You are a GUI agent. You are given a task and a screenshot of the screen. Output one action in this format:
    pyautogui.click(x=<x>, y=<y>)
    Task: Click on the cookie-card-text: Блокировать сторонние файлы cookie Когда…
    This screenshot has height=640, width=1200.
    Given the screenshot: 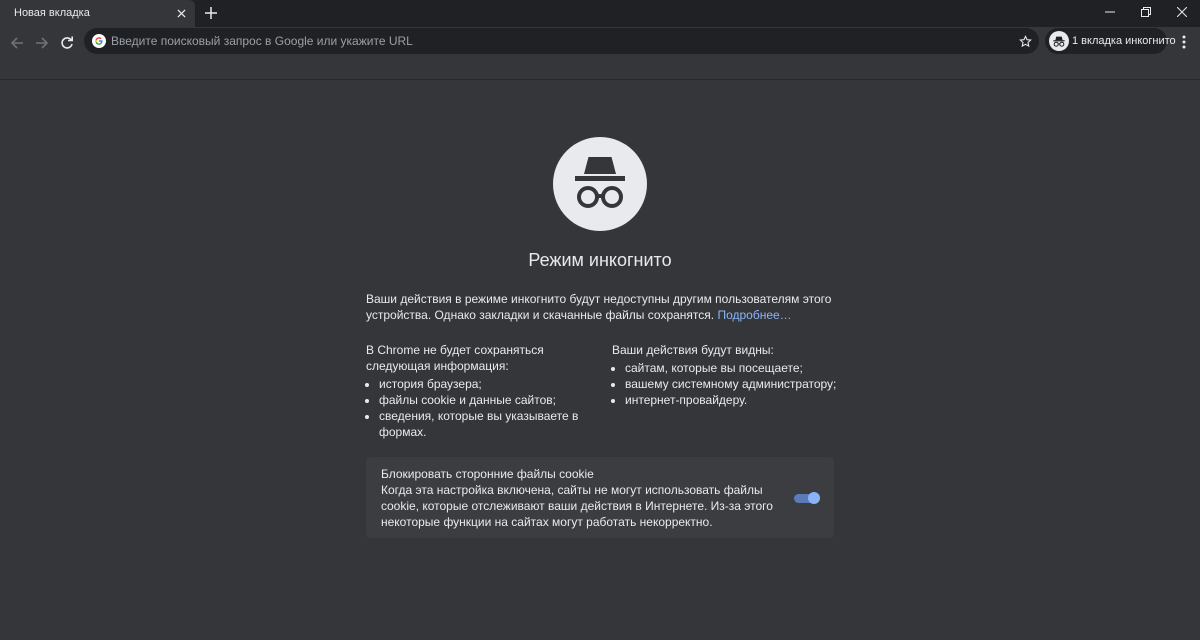 What is the action you would take?
    pyautogui.click(x=578, y=498)
    